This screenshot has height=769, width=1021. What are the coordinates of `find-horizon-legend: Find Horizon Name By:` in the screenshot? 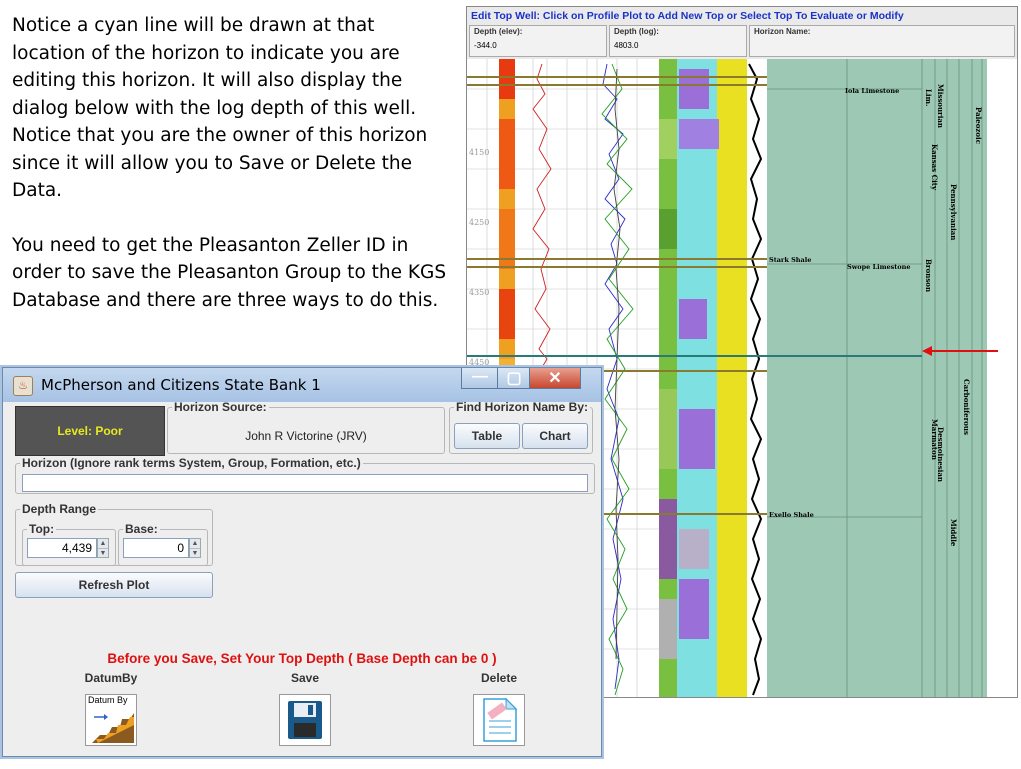 It's located at (522, 407).